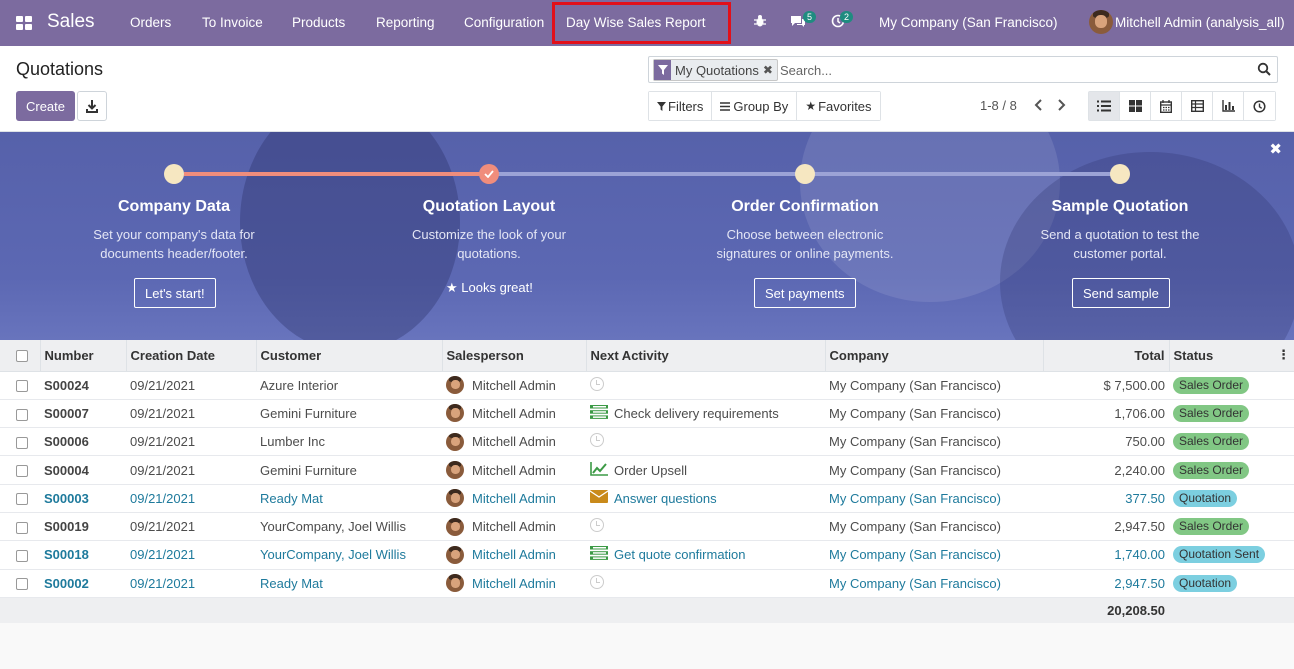 Image resolution: width=1294 pixels, height=669 pixels. Describe the element at coordinates (1106, 498) in the screenshot. I see `cell-total: 377.50` at that location.